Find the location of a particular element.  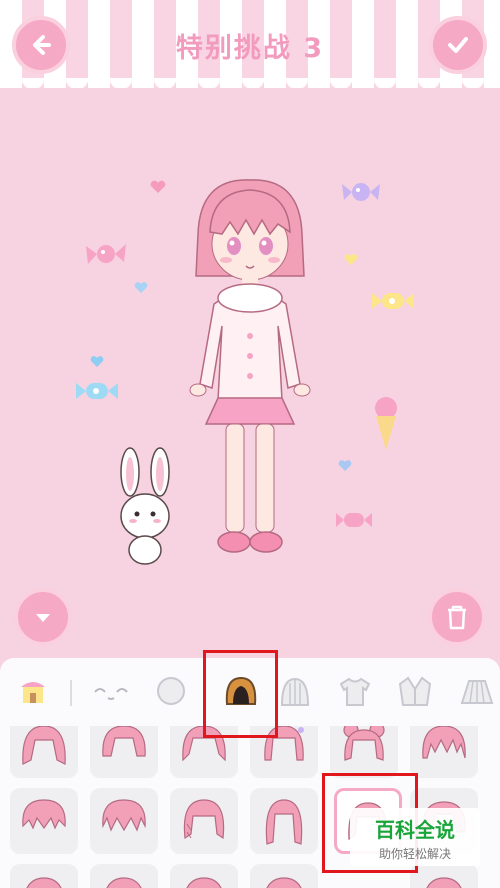

watermark-brand: 百科全说 is located at coordinates (415, 830).